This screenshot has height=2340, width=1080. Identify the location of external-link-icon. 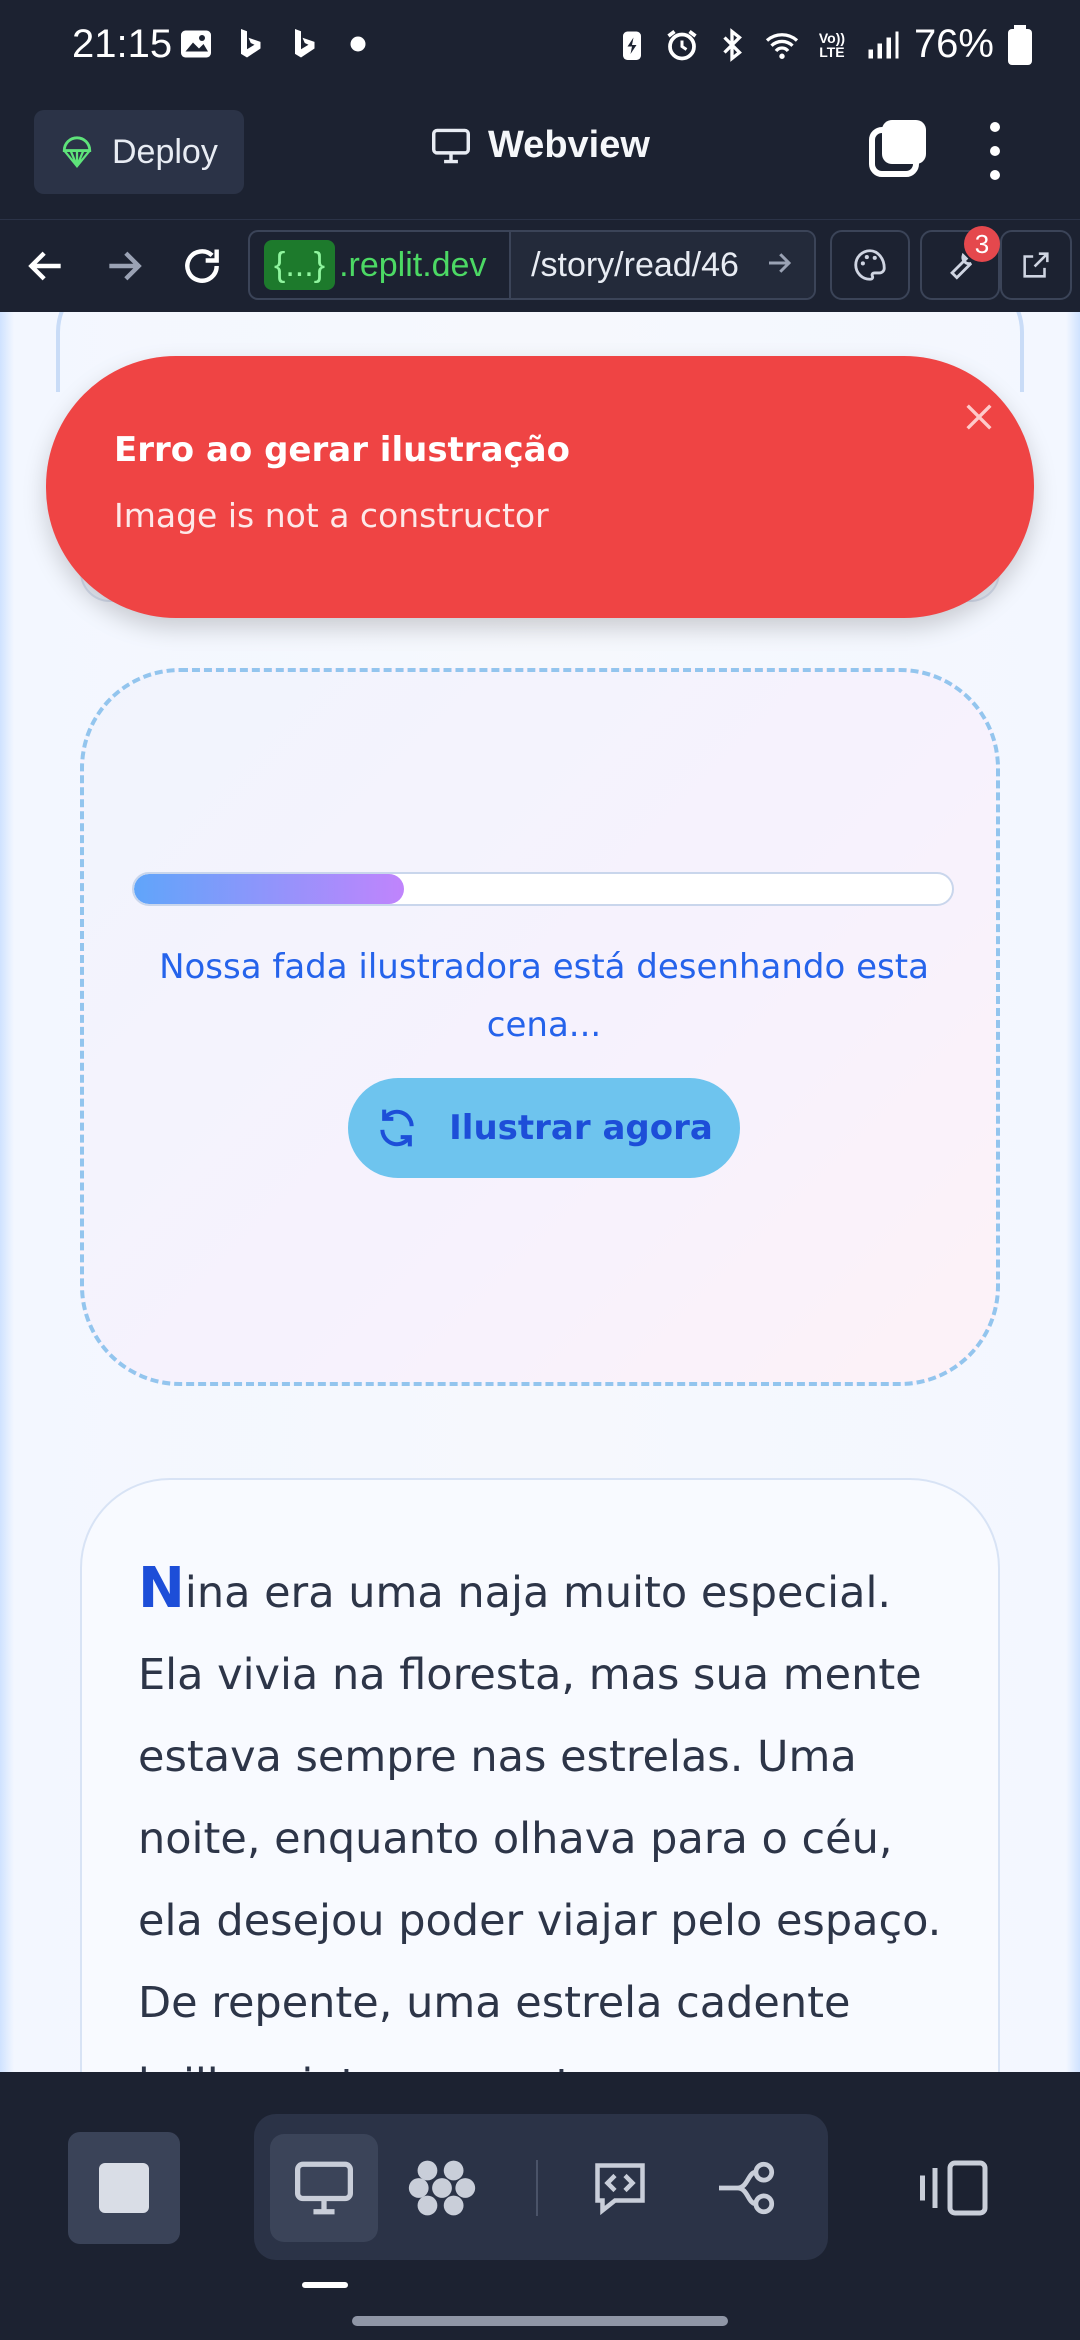
(1036, 265).